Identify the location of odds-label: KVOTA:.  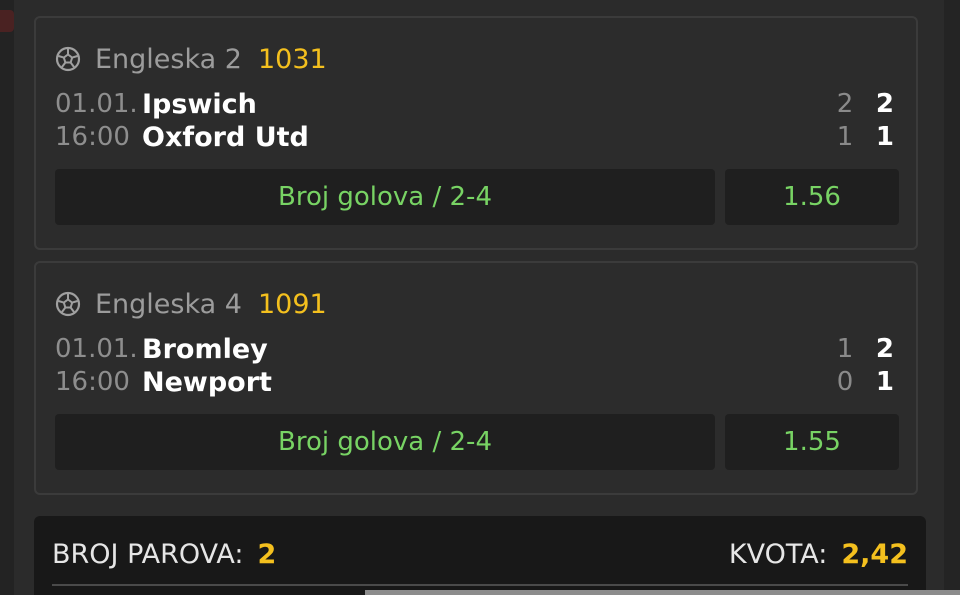
(778, 554).